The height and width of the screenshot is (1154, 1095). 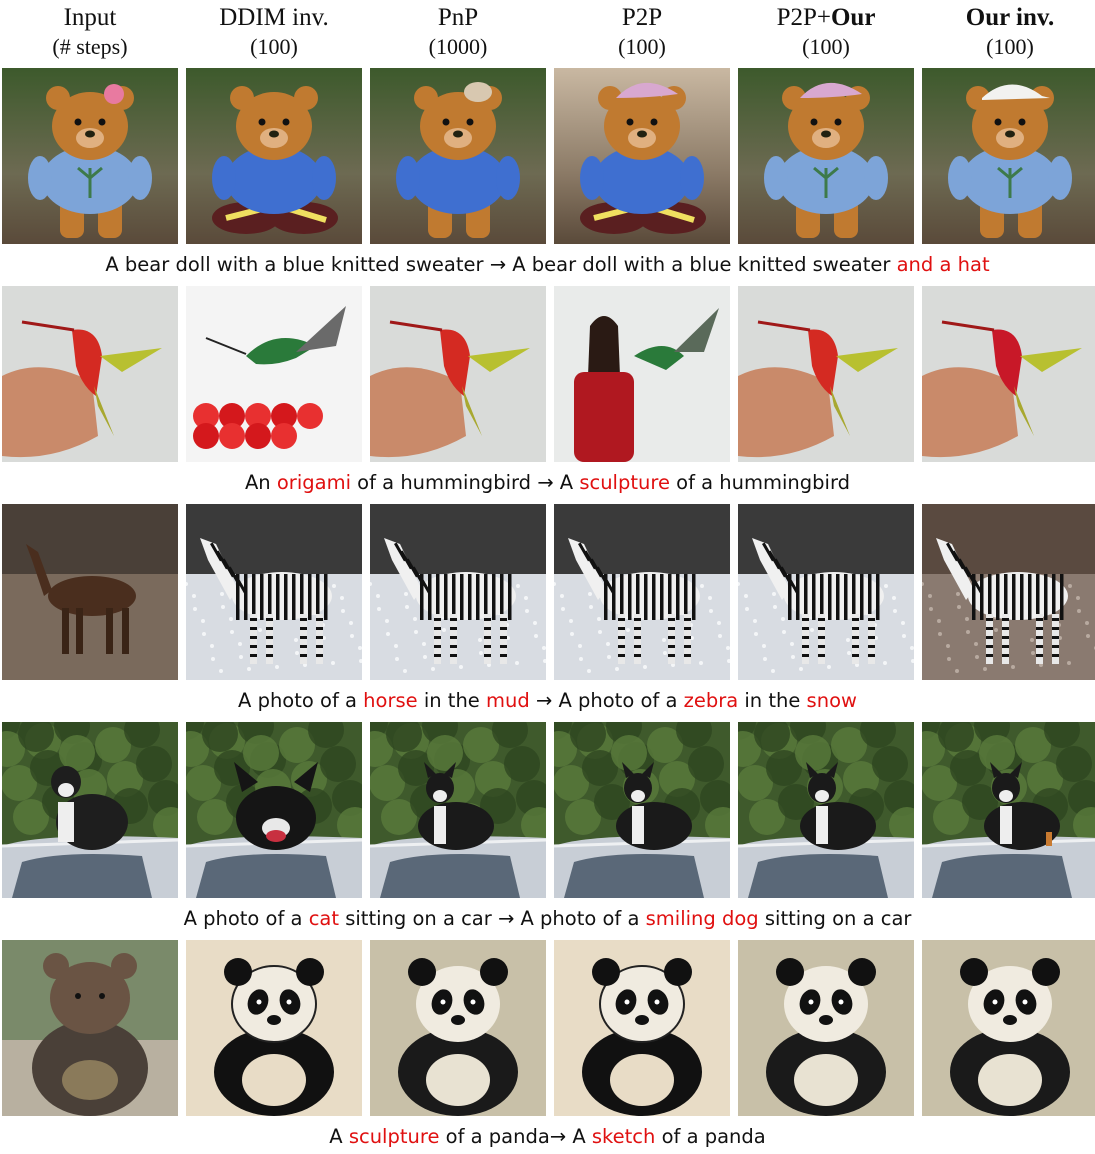 I want to click on method-name: P2P+Our, so click(x=826, y=17).